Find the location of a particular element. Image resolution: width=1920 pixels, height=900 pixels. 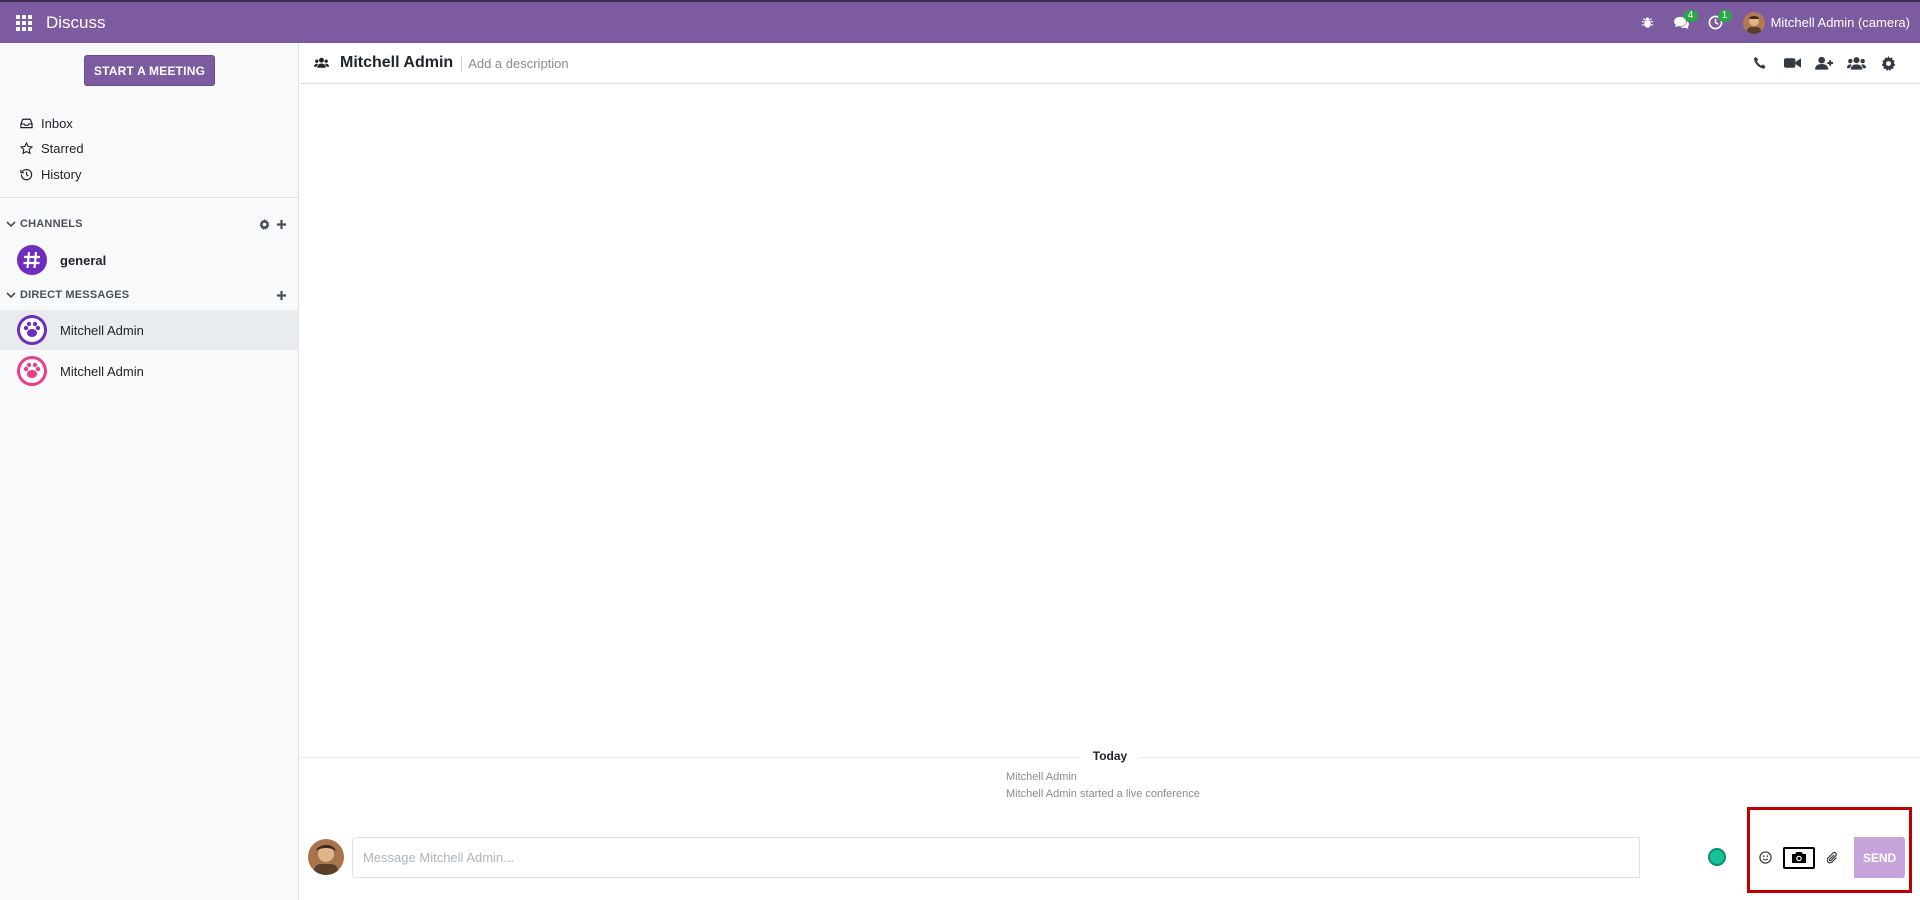

video-camera-icon is located at coordinates (1792, 63).